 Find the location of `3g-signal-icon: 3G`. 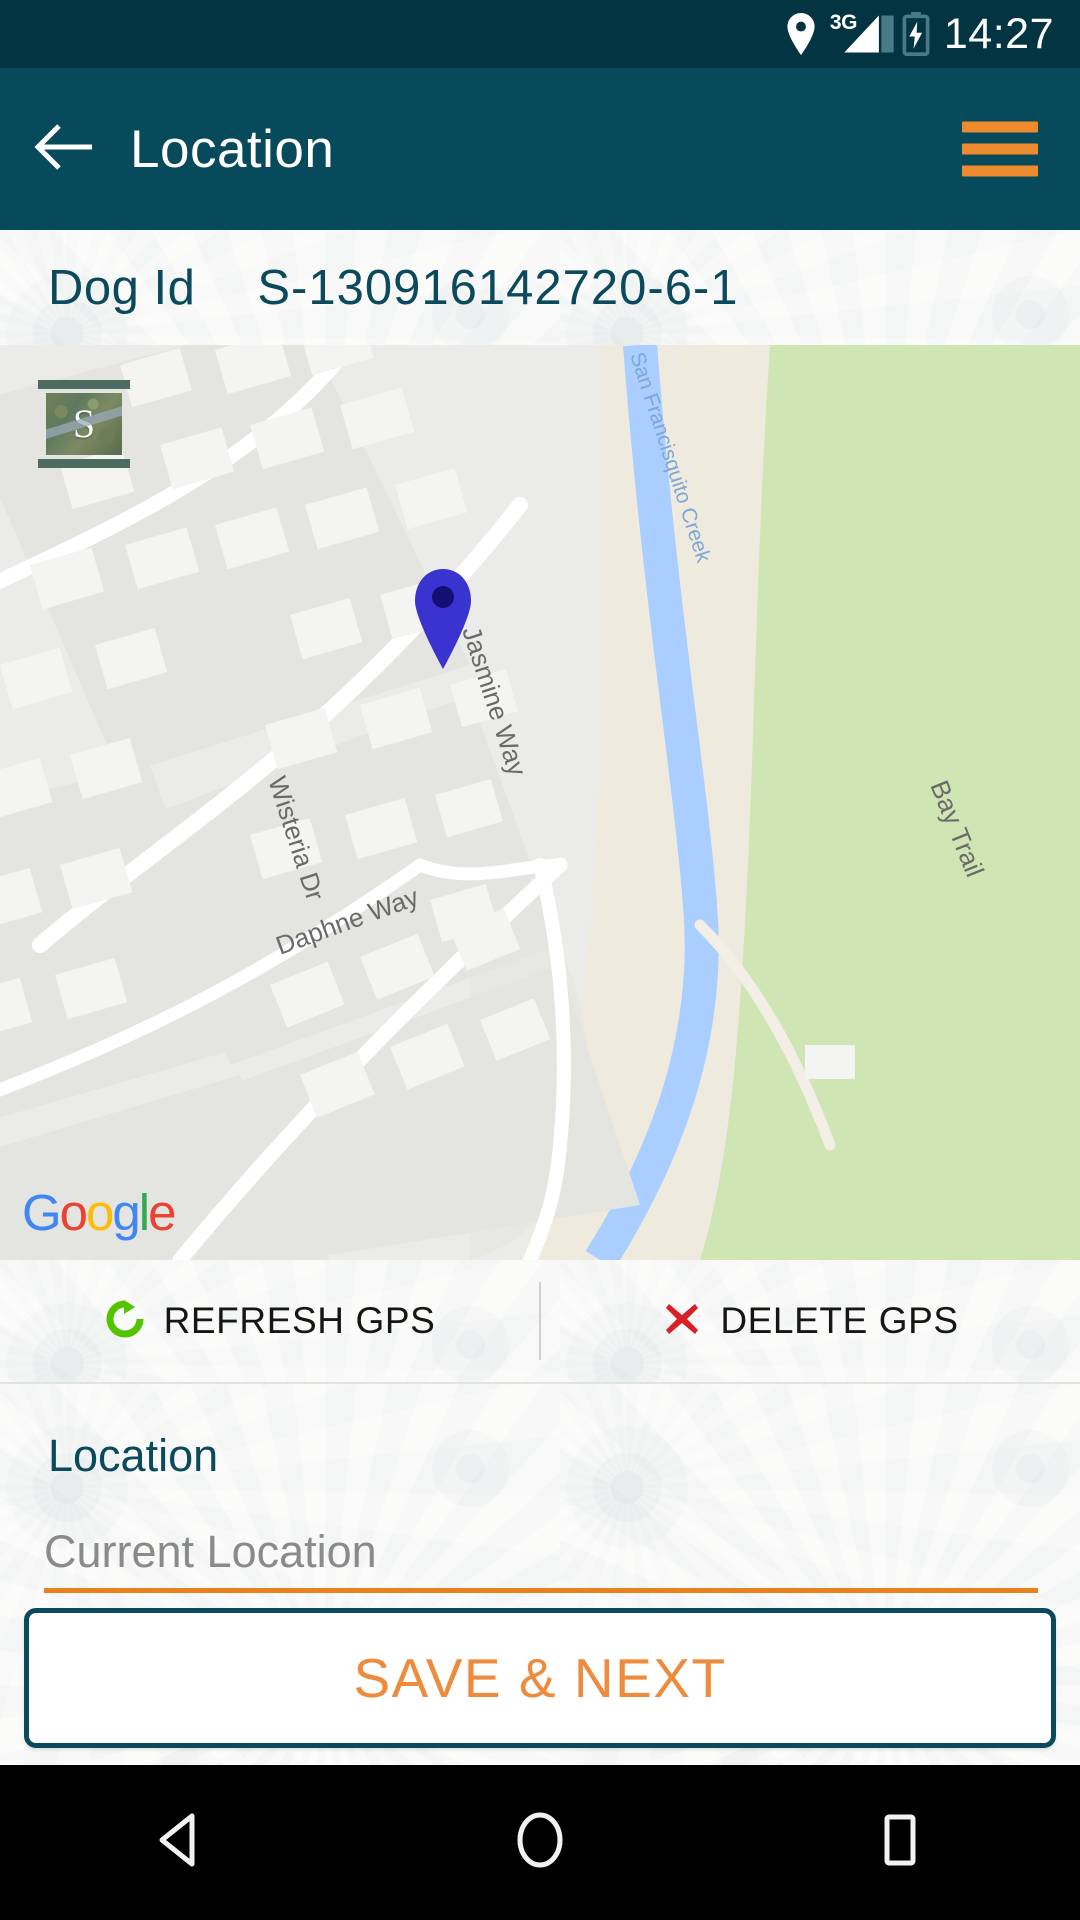

3g-signal-icon: 3G is located at coordinates (862, 33).